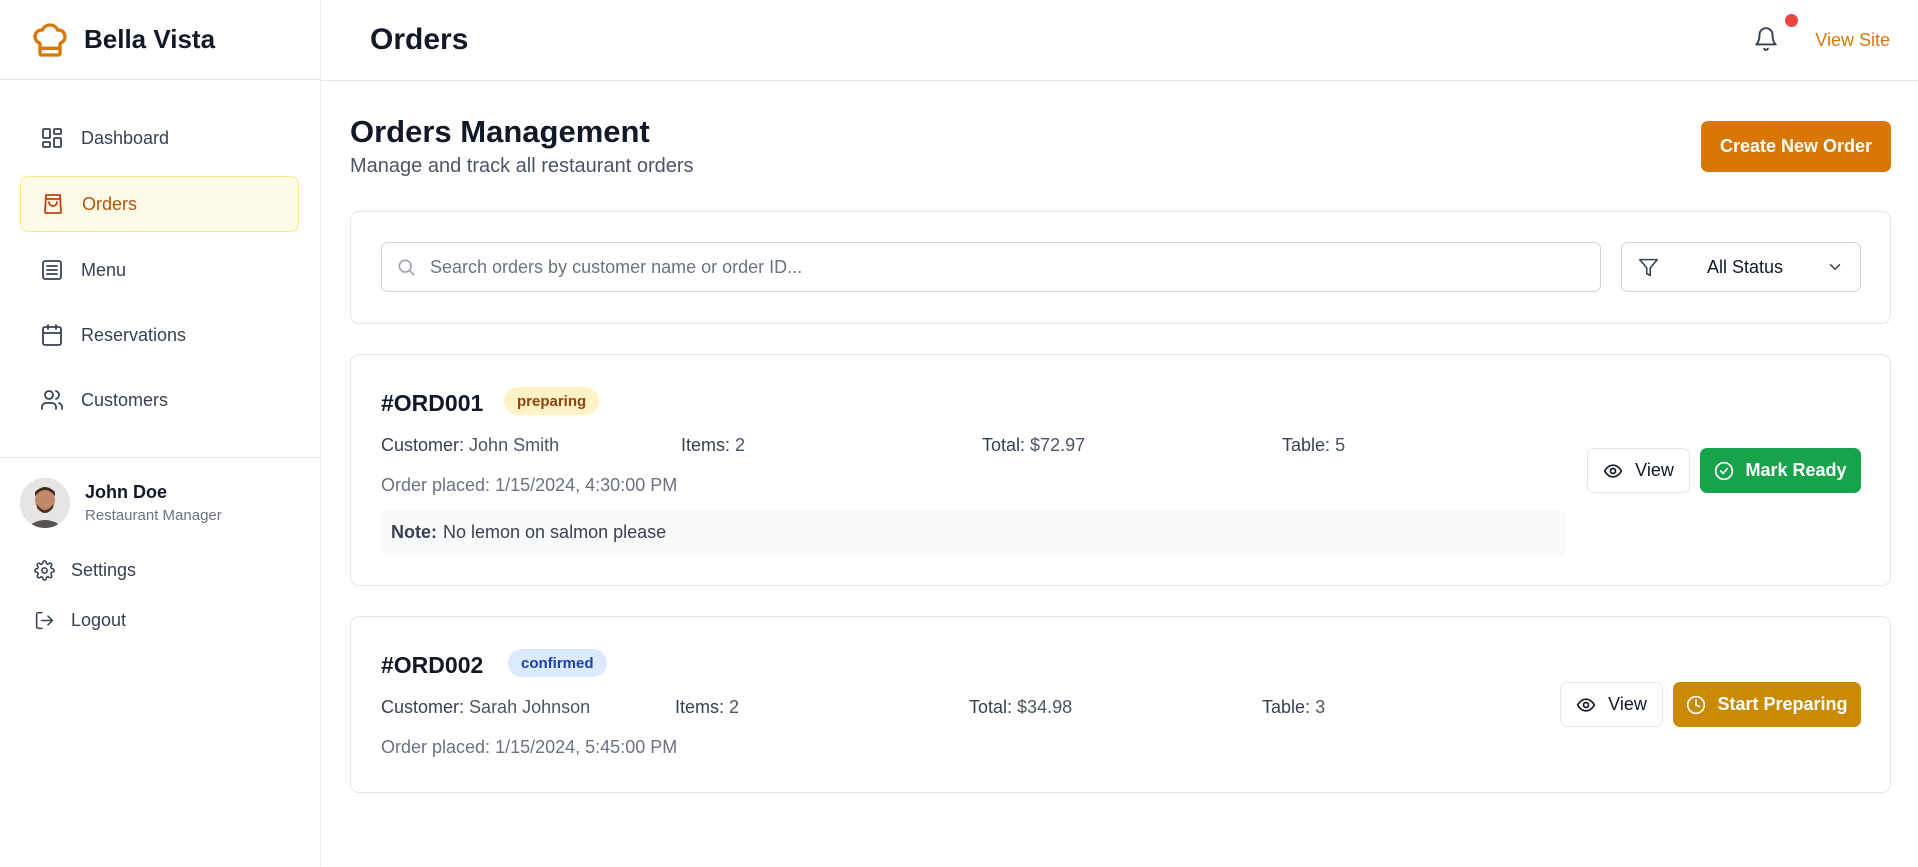 This screenshot has height=867, width=1918. Describe the element at coordinates (529, 747) in the screenshot. I see `order-placed: Order placed: 1/15/2024, 5:45:00 PM` at that location.